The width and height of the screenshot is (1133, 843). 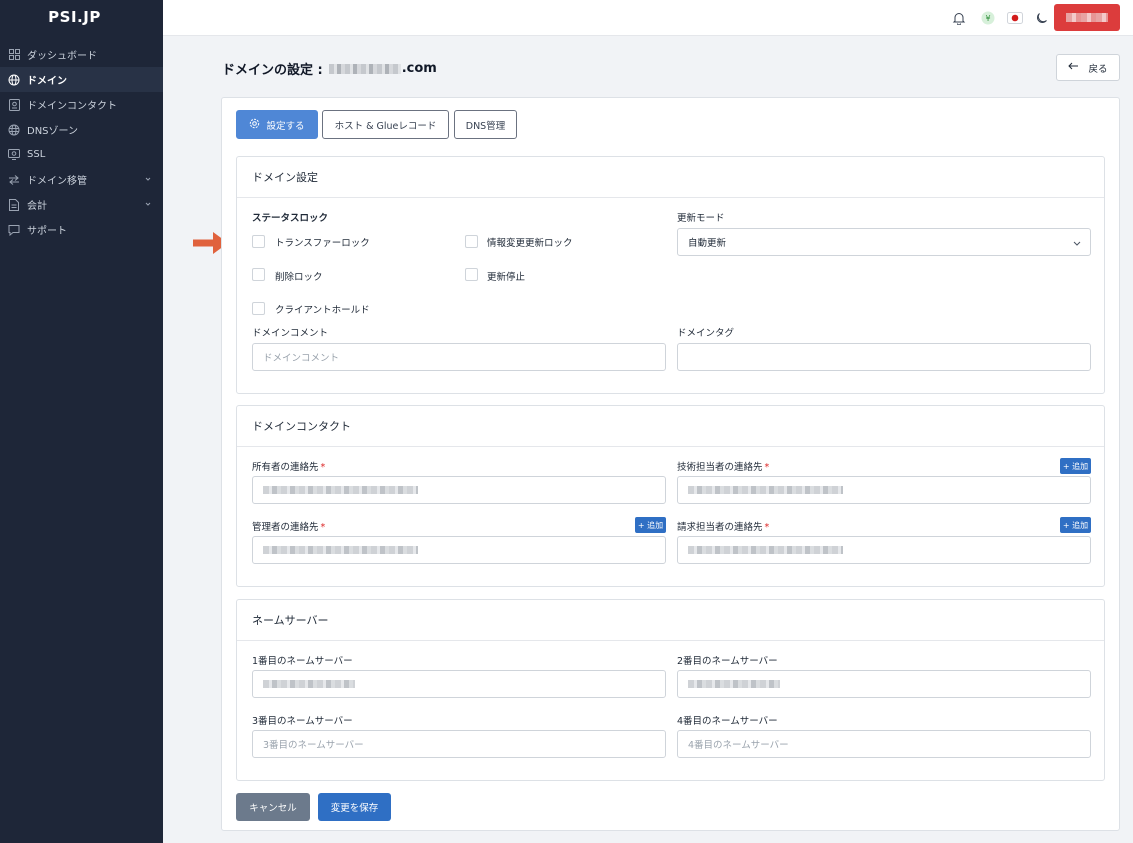 What do you see at coordinates (530, 243) in the screenshot?
I see `info-update-lock-label: 情報変更更新ロック` at bounding box center [530, 243].